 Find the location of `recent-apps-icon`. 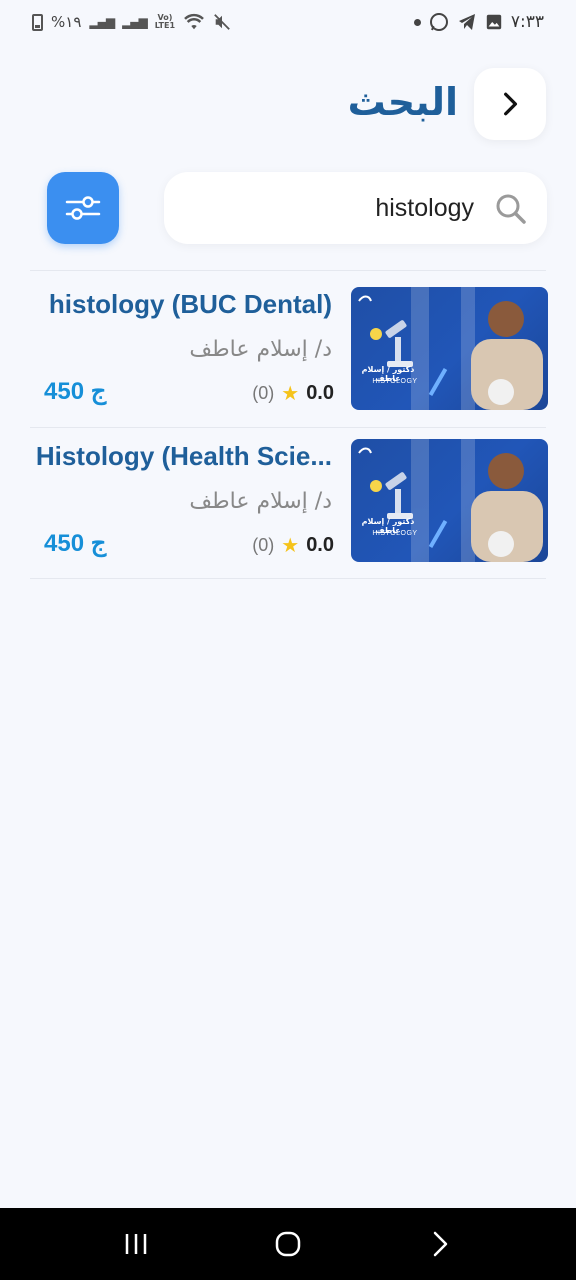

recent-apps-icon is located at coordinates (136, 1244).